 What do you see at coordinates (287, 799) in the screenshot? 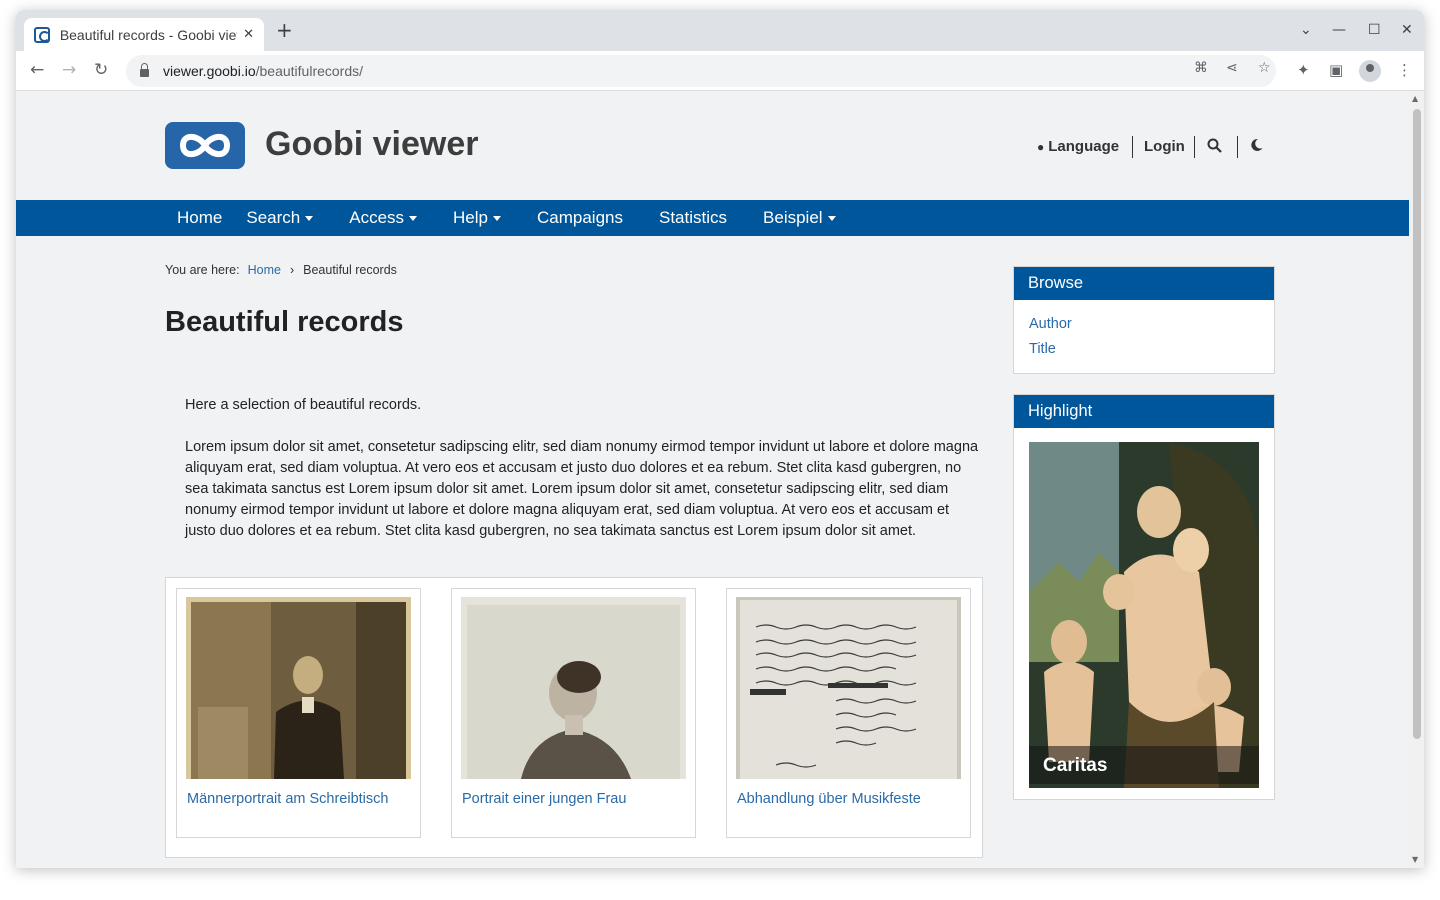
I see `record-title-link: Männerportrait am Schreibtisch` at bounding box center [287, 799].